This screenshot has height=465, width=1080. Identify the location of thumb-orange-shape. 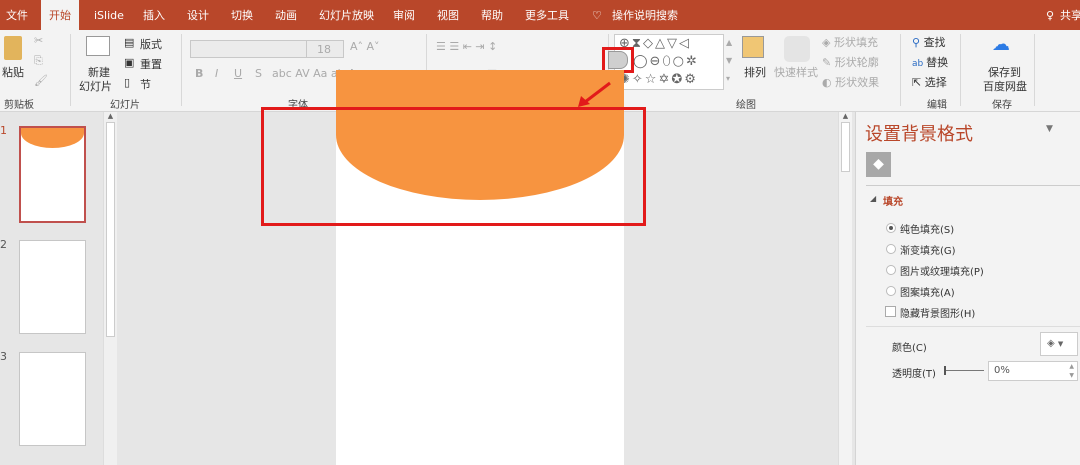
(52, 138).